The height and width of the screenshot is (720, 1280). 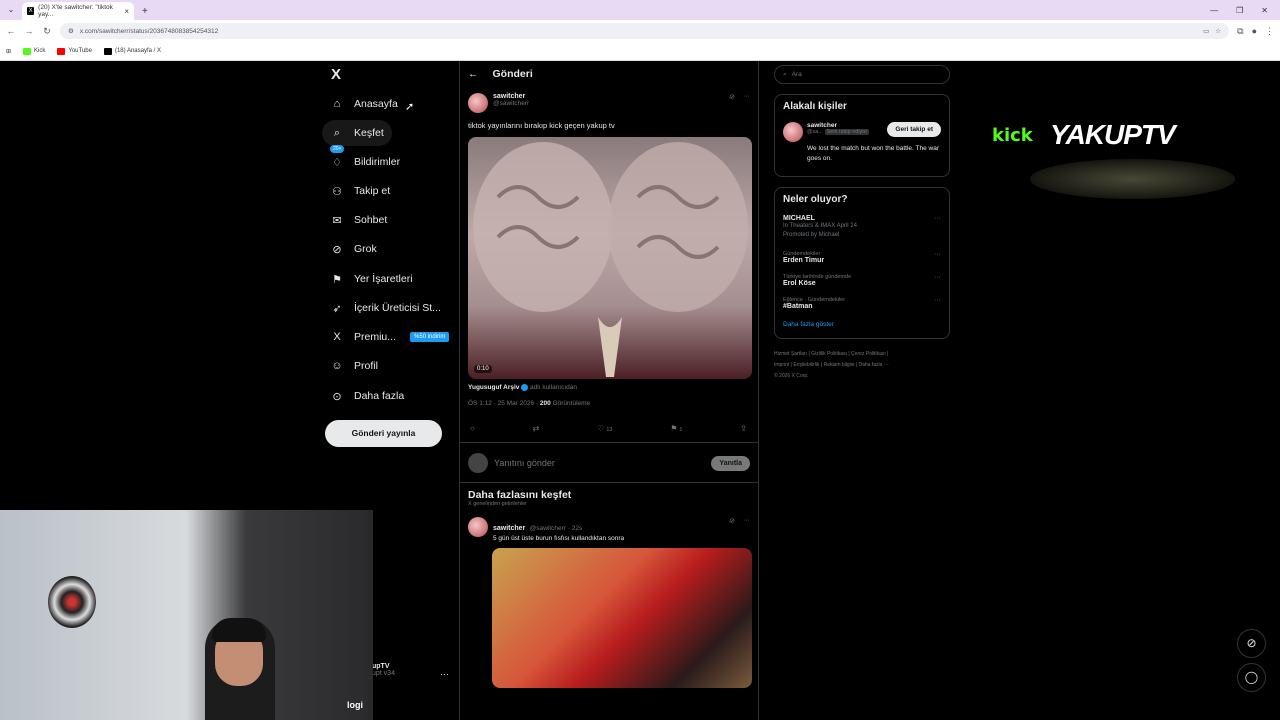 What do you see at coordinates (11, 31) in the screenshot?
I see `back-icon: ←` at bounding box center [11, 31].